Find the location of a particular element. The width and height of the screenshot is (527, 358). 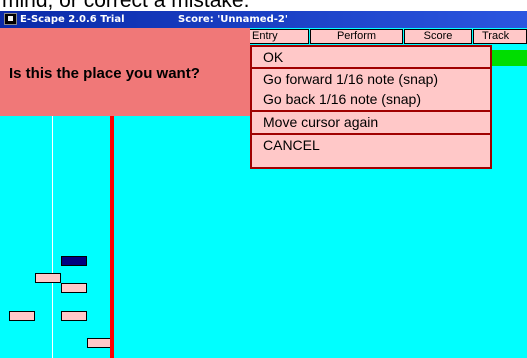

score-title: Score: 'Unnamed-2' is located at coordinates (233, 19).